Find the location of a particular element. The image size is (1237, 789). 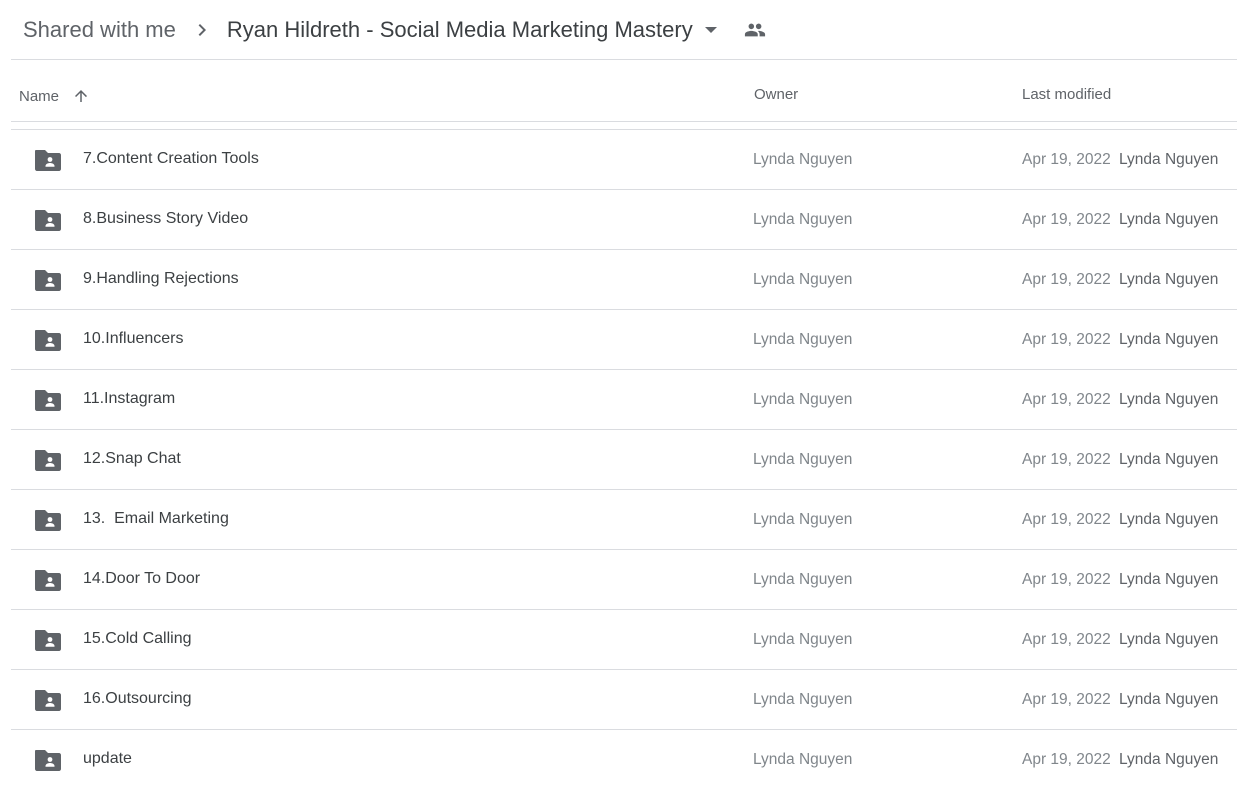

shared-people-icon is located at coordinates (755, 30).